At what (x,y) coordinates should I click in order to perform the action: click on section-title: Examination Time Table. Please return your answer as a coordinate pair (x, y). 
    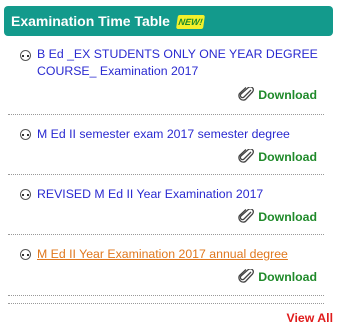
    Looking at the image, I should click on (90, 21).